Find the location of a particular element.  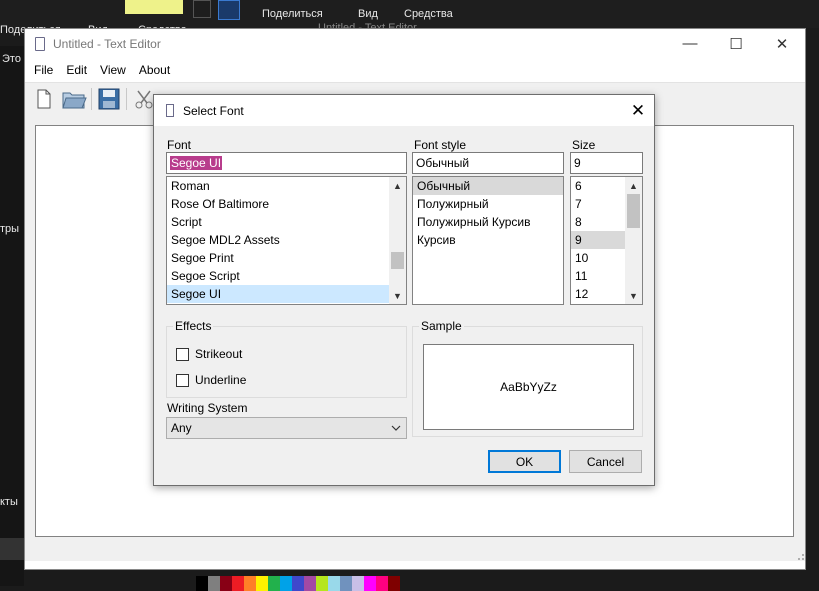

underline-label: Underline is located at coordinates (221, 380).